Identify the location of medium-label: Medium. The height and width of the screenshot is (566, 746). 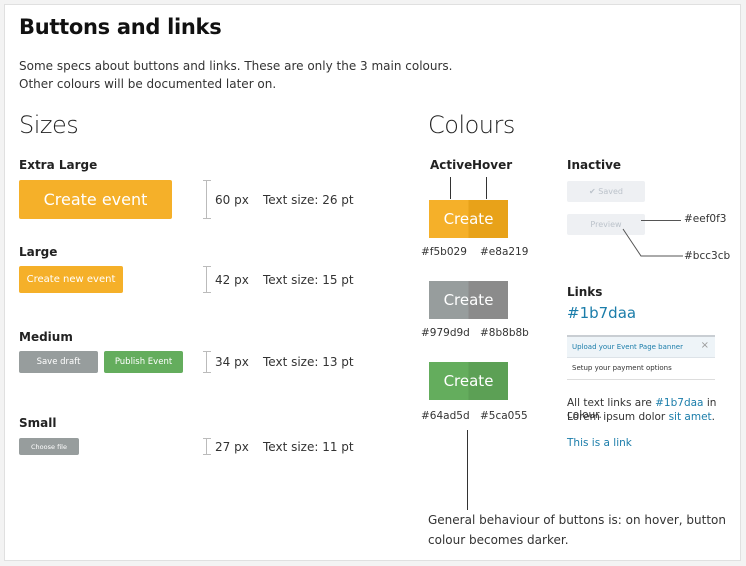
(46, 337).